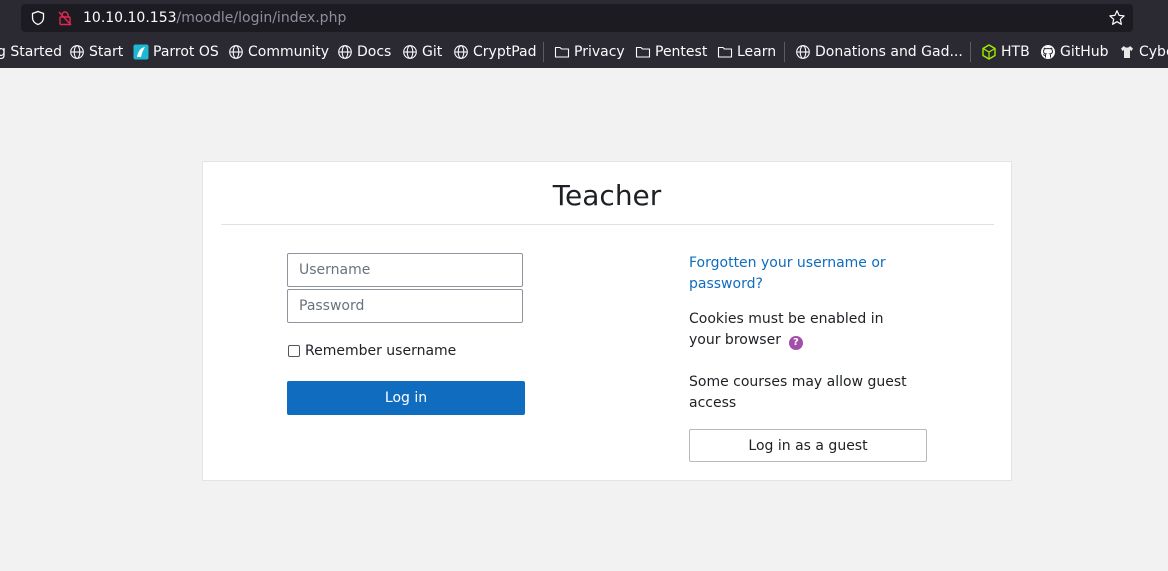 This screenshot has width=1168, height=571. What do you see at coordinates (406, 398) in the screenshot?
I see `login-button: Log in` at bounding box center [406, 398].